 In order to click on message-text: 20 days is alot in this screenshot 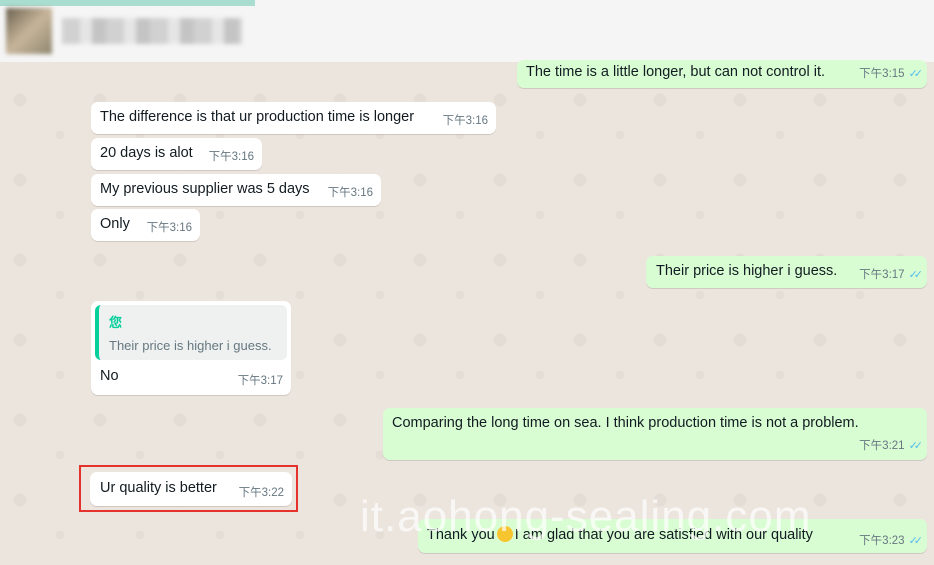, I will do `click(146, 153)`.